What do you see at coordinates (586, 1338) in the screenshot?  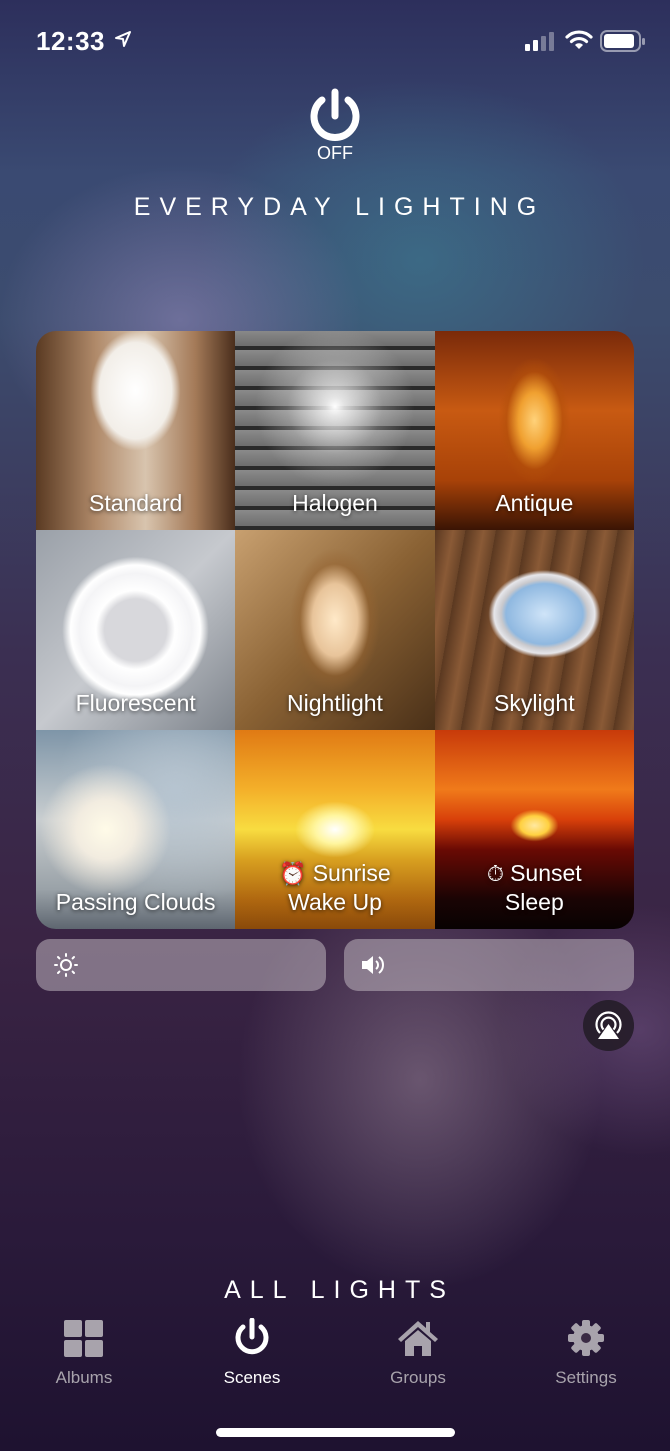 I see `gear-icon` at bounding box center [586, 1338].